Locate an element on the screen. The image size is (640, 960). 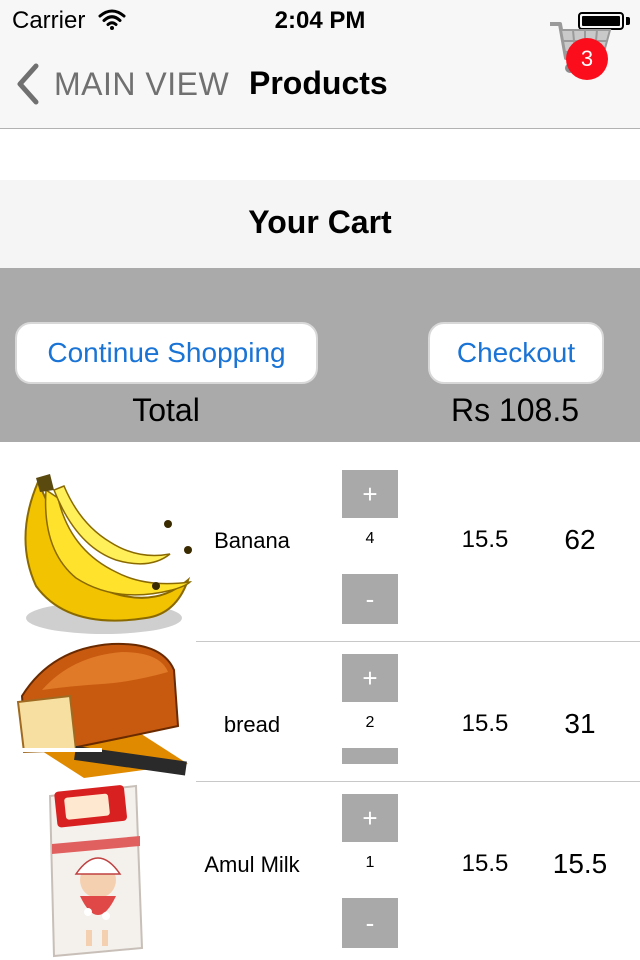
back-button: MAIN VIEW is located at coordinates (120, 84).